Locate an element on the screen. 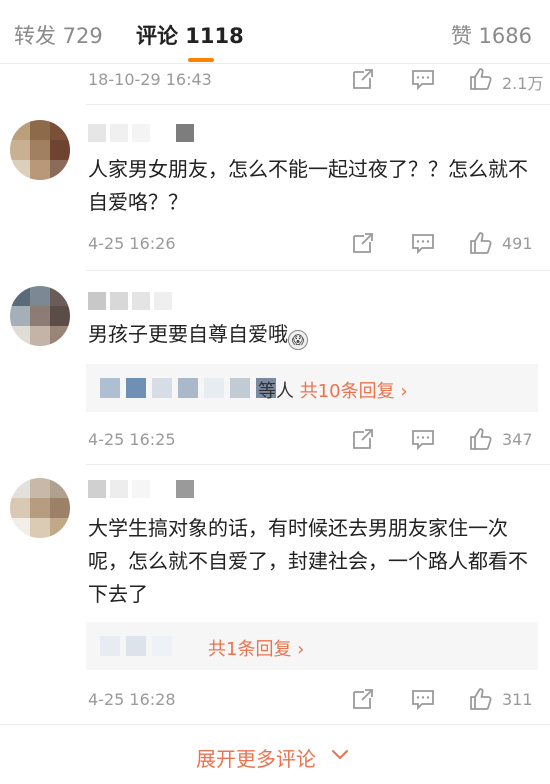 The image size is (550, 784). reply-preview: 等人 共10条回复 › is located at coordinates (312, 388).